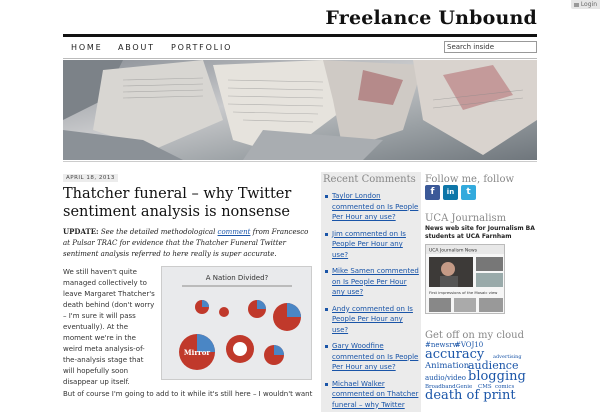  I want to click on tag-link: blogging, so click(497, 376).